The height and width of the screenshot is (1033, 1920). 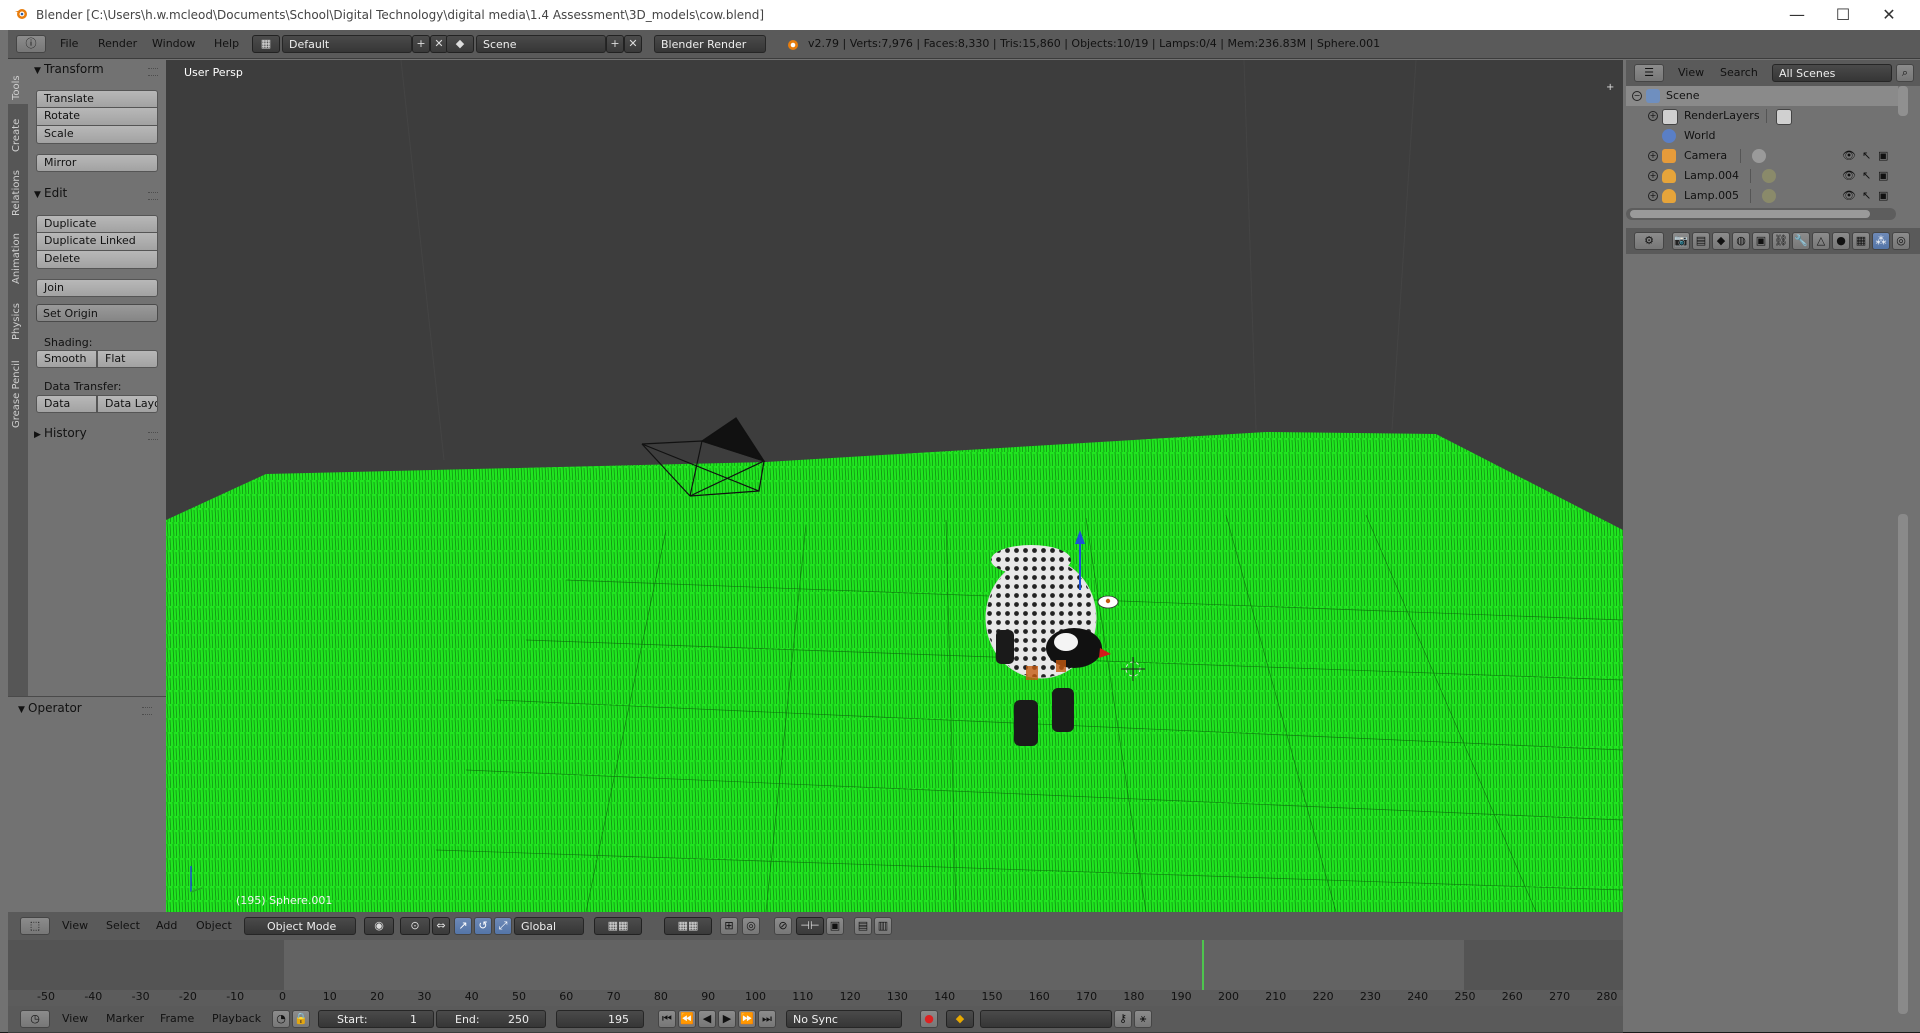 What do you see at coordinates (97, 224) in the screenshot?
I see `duplicate-button: Duplicate` at bounding box center [97, 224].